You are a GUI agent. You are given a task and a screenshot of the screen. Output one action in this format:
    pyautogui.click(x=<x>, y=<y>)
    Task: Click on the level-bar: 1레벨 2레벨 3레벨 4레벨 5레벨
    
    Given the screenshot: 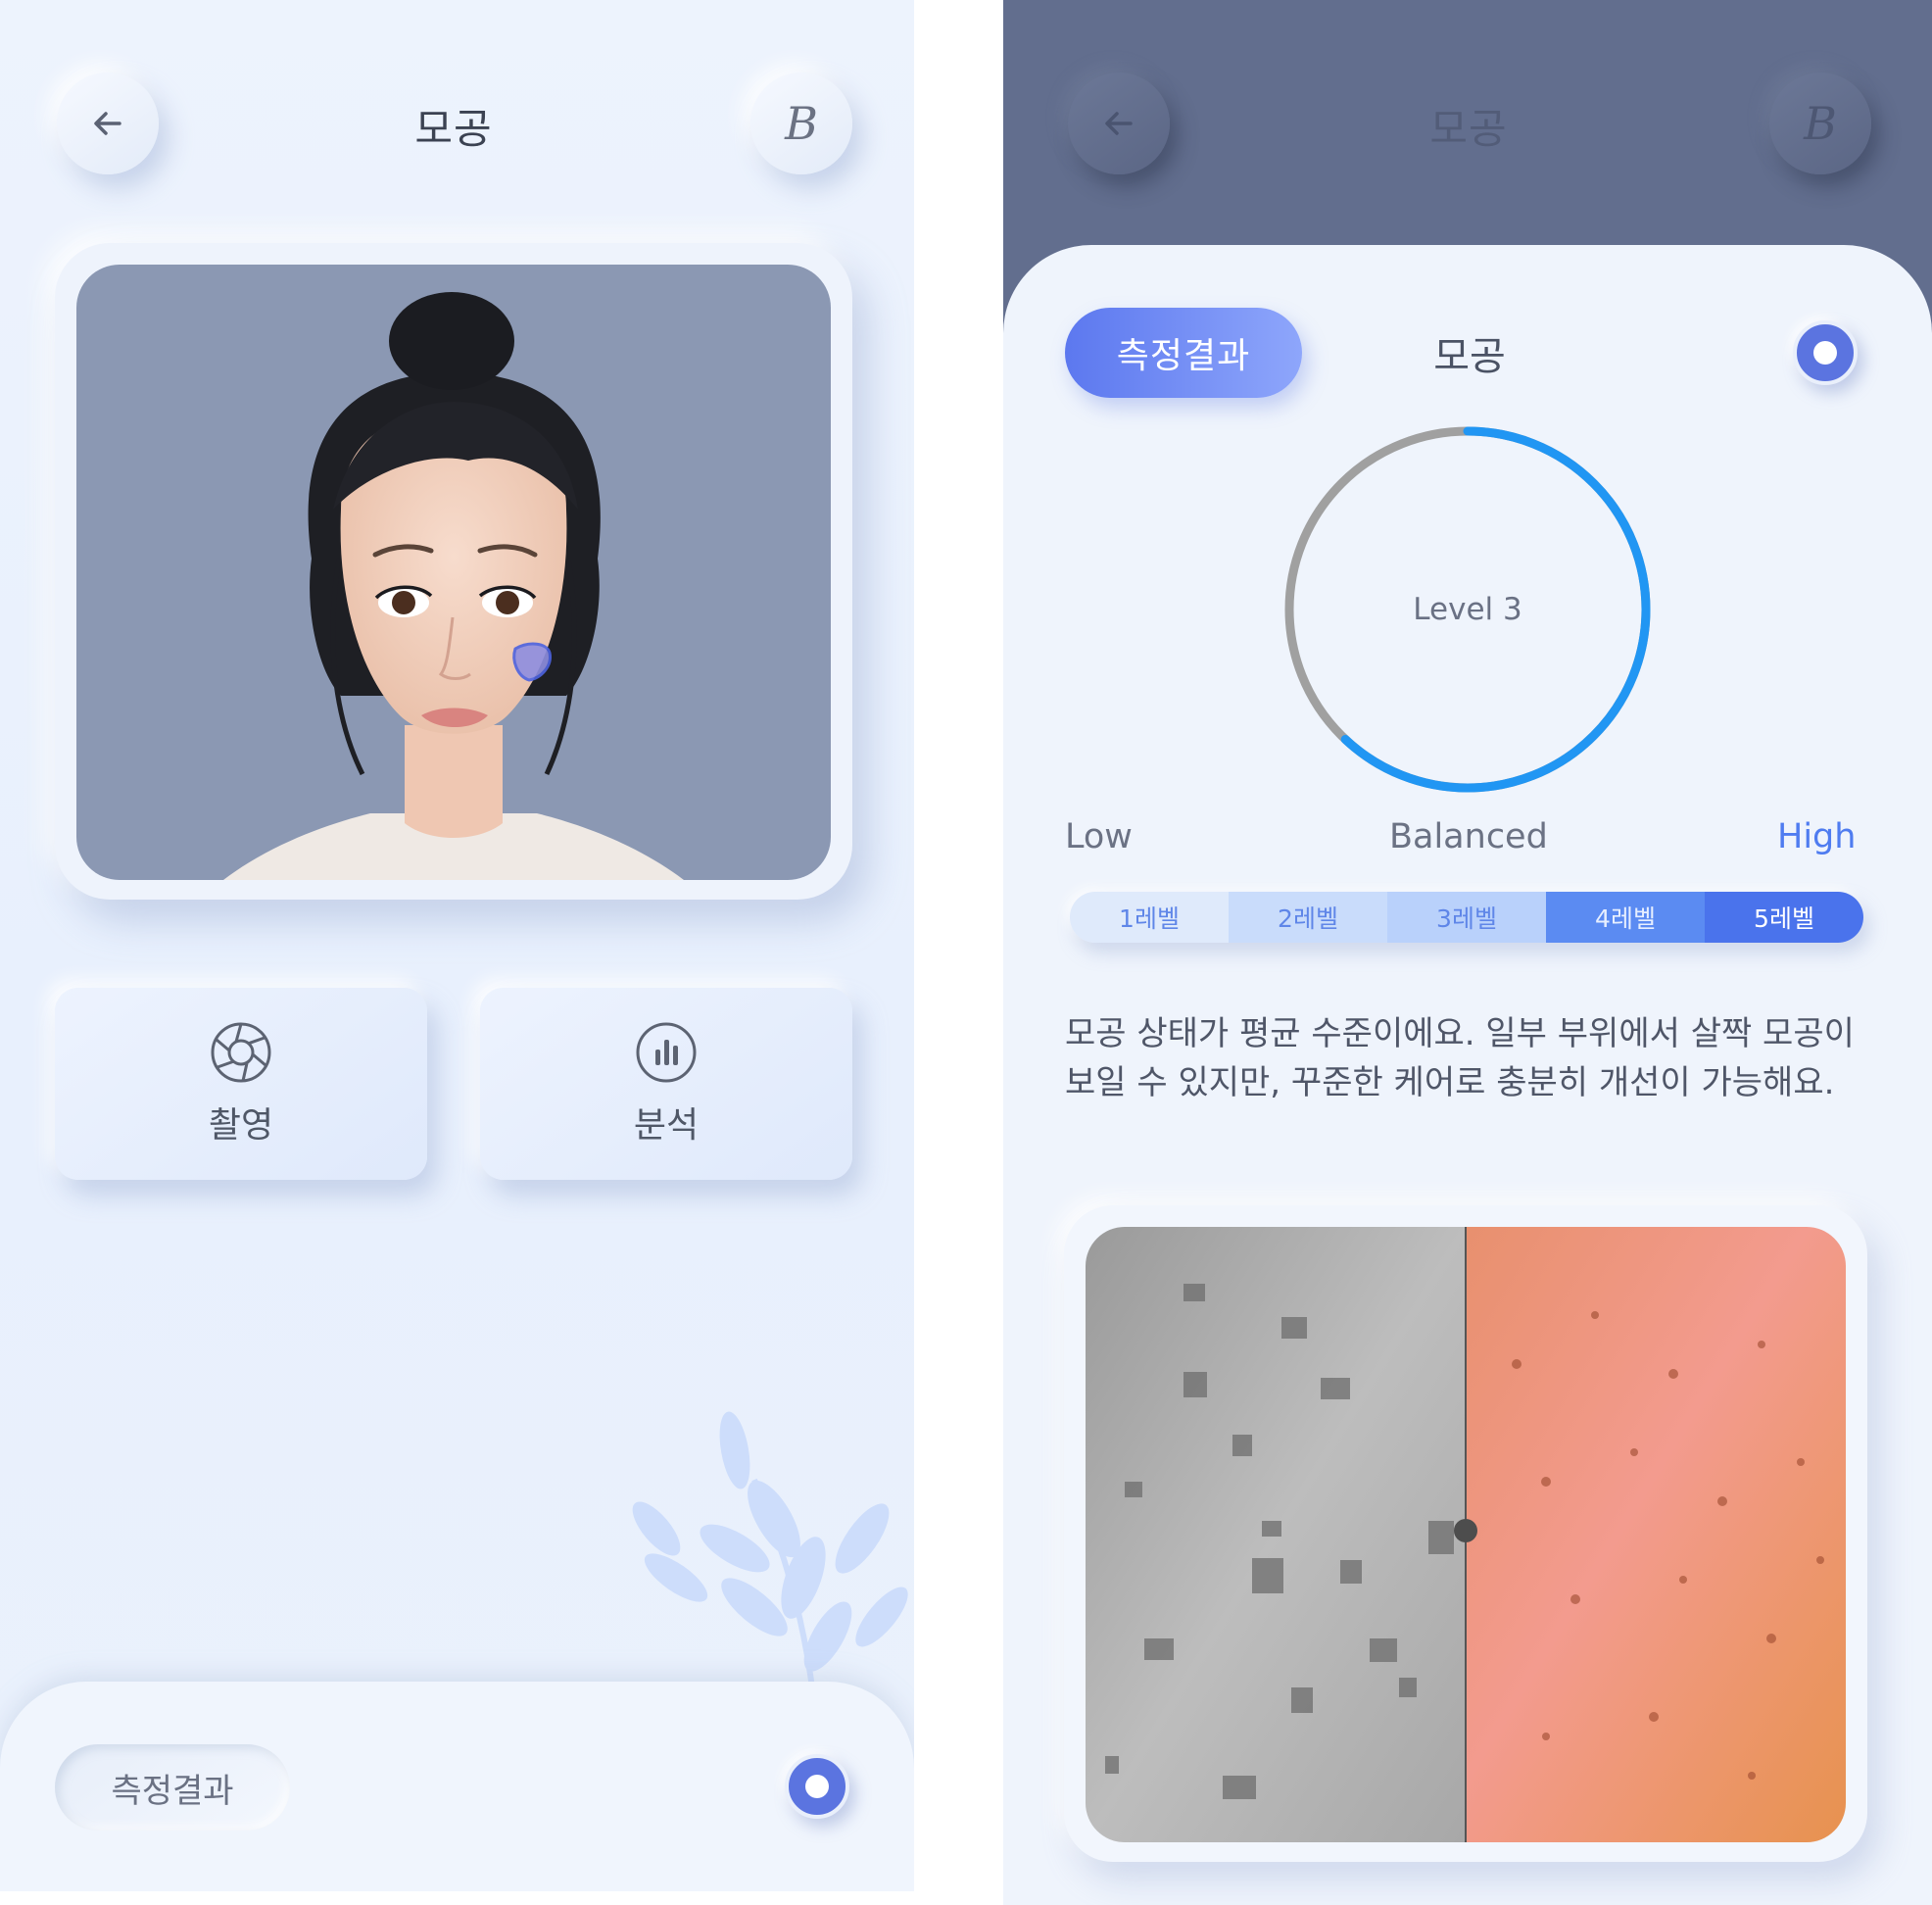 What is the action you would take?
    pyautogui.click(x=1466, y=918)
    